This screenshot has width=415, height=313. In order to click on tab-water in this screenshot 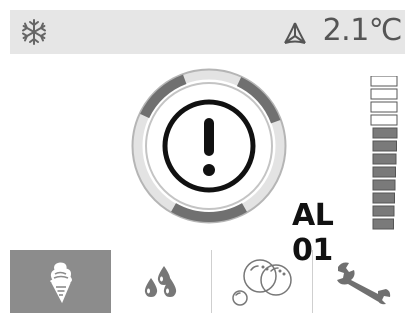, I will do `click(161, 281)`.